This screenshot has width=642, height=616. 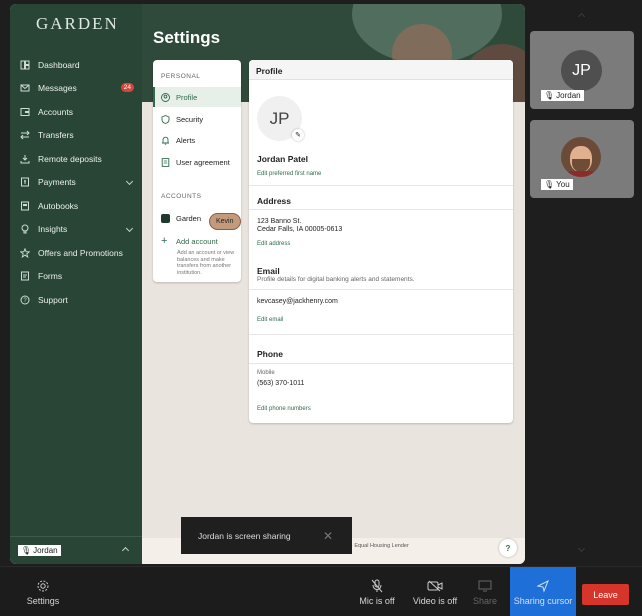 I want to click on settings-button: Settings, so click(x=43, y=591).